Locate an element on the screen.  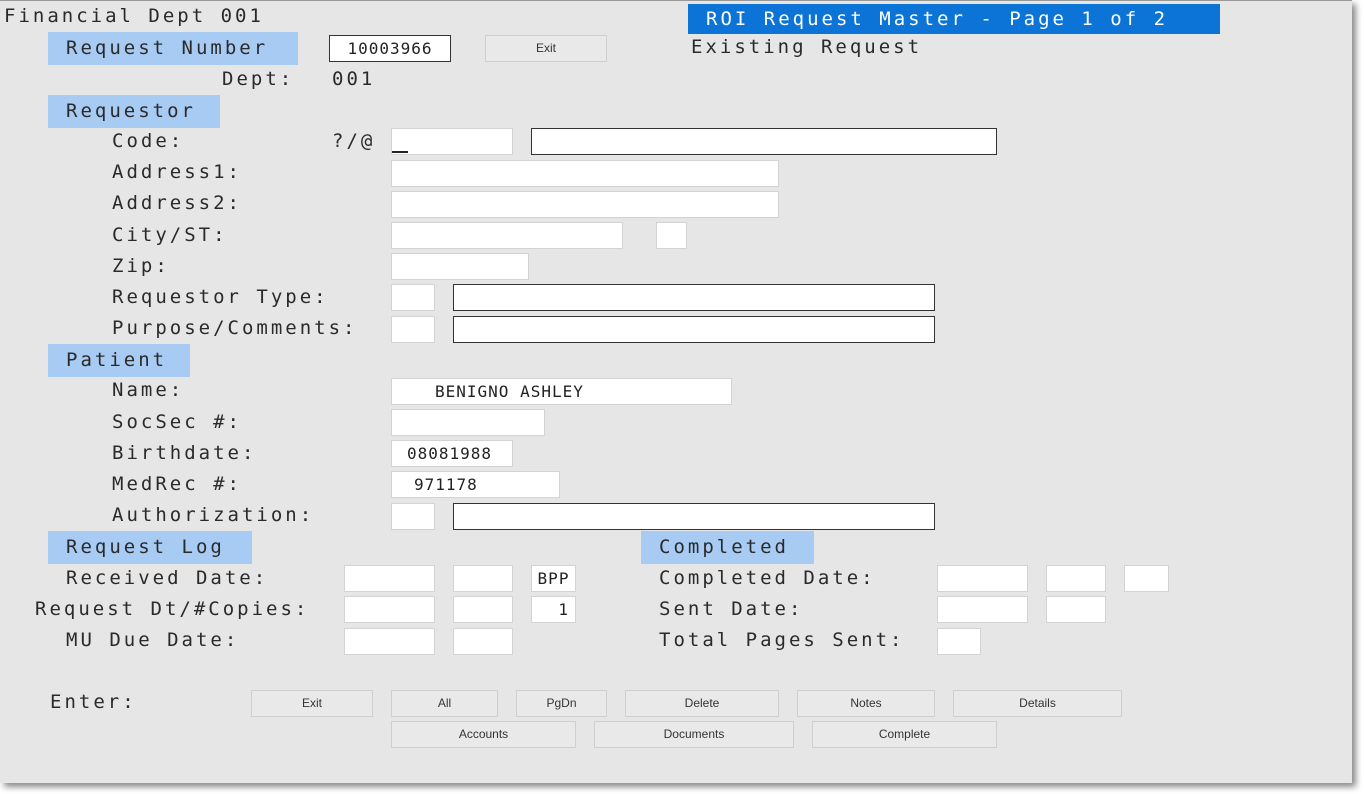
sent-time-field is located at coordinates (1076, 609).